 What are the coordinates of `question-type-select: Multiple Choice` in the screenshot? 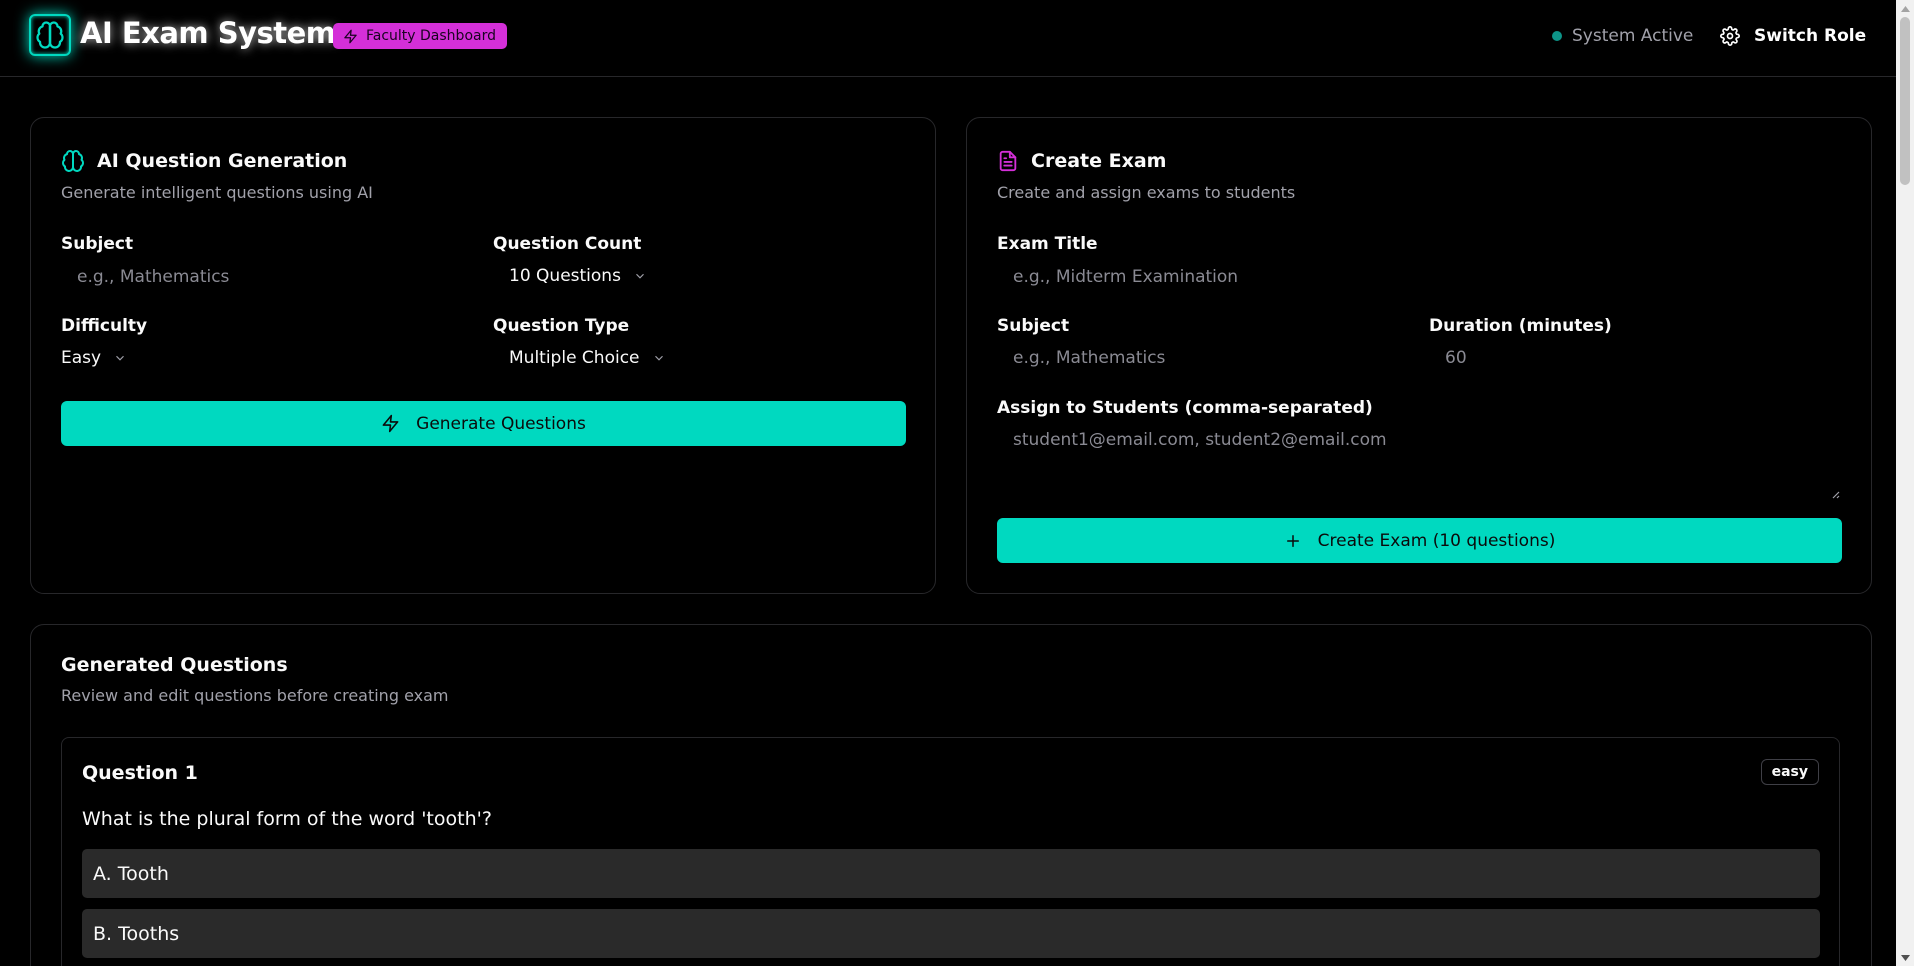 It's located at (579, 358).